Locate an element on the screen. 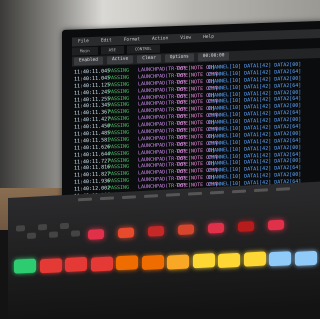 The height and width of the screenshot is (319, 320). enabled-toggle: Enabled is located at coordinates (88, 61).